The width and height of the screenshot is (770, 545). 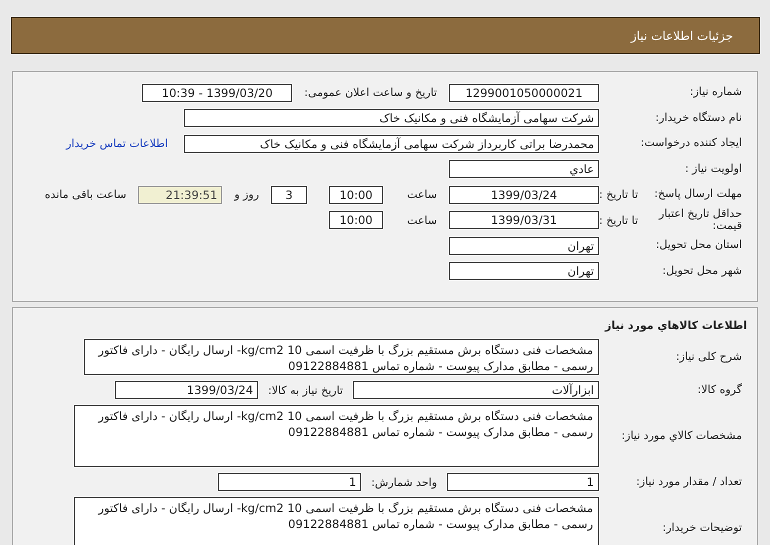 What do you see at coordinates (85, 195) in the screenshot?
I see `field-label: ساعت باقی مانده` at bounding box center [85, 195].